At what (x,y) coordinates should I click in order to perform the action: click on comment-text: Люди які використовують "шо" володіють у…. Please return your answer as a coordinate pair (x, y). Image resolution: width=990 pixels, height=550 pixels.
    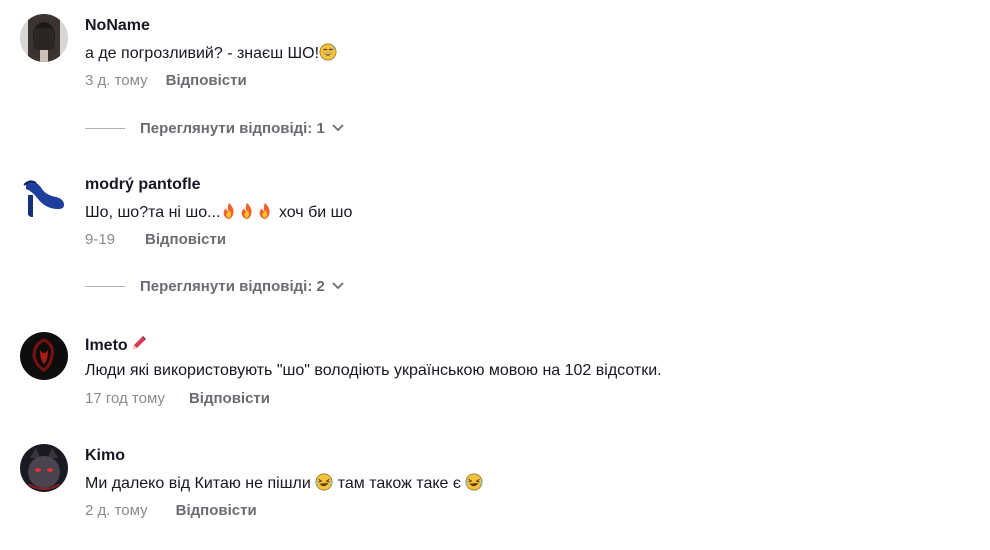
    Looking at the image, I should click on (373, 370).